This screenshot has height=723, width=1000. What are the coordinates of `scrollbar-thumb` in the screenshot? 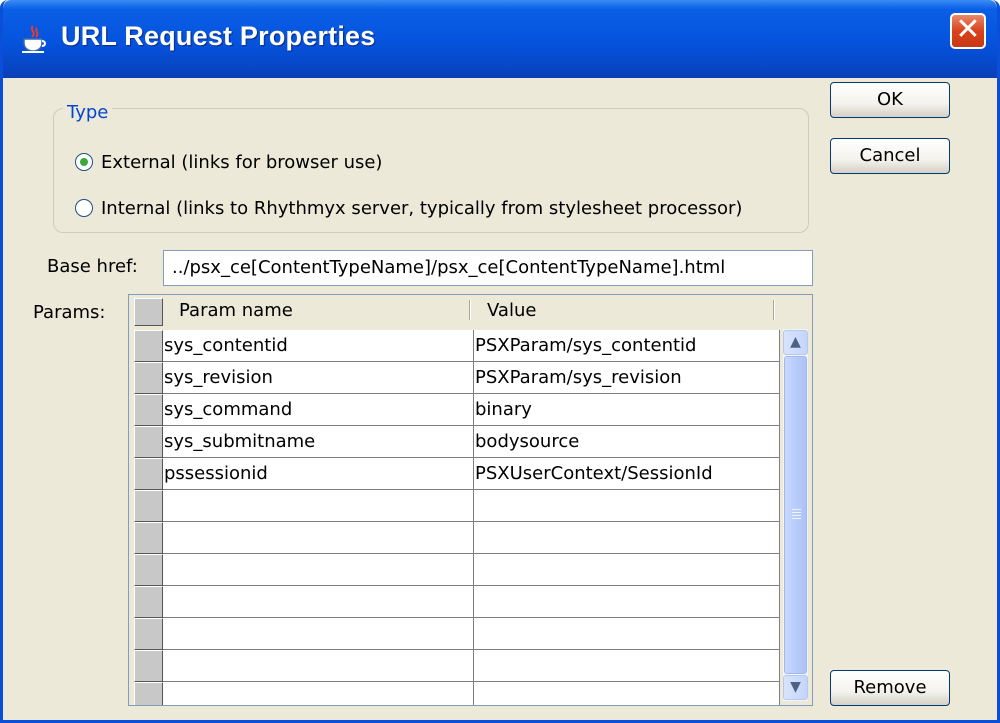 It's located at (795, 515).